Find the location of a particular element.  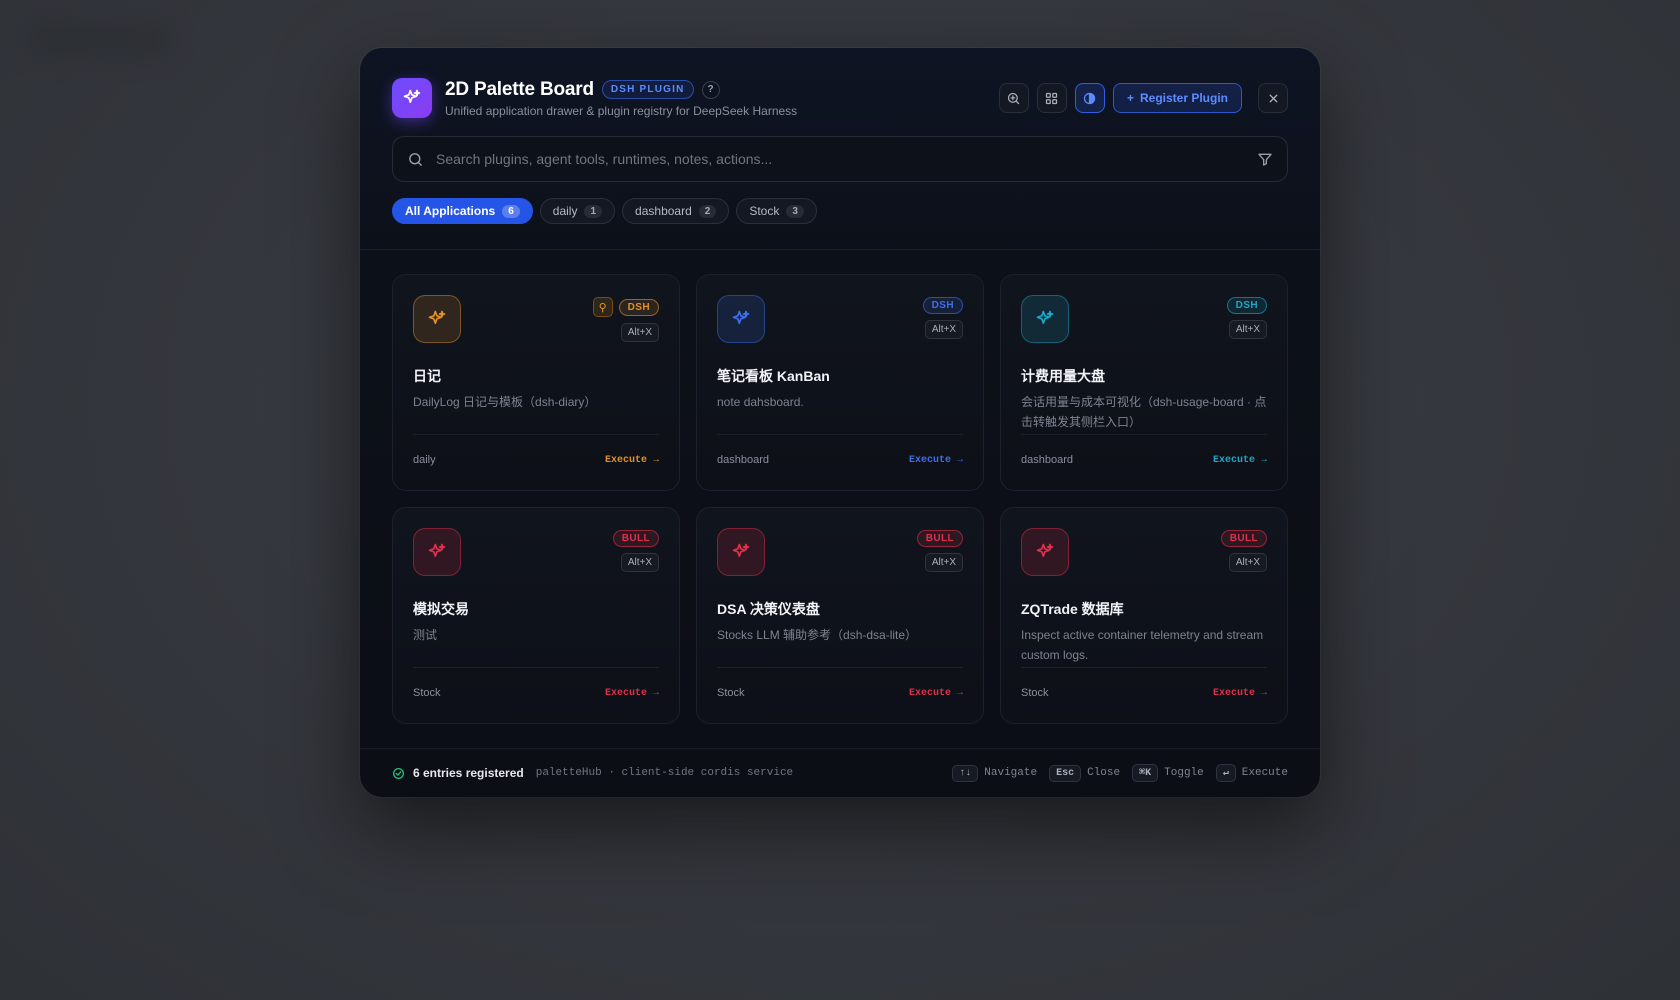

kbd-key: ⌘K is located at coordinates (1145, 773).